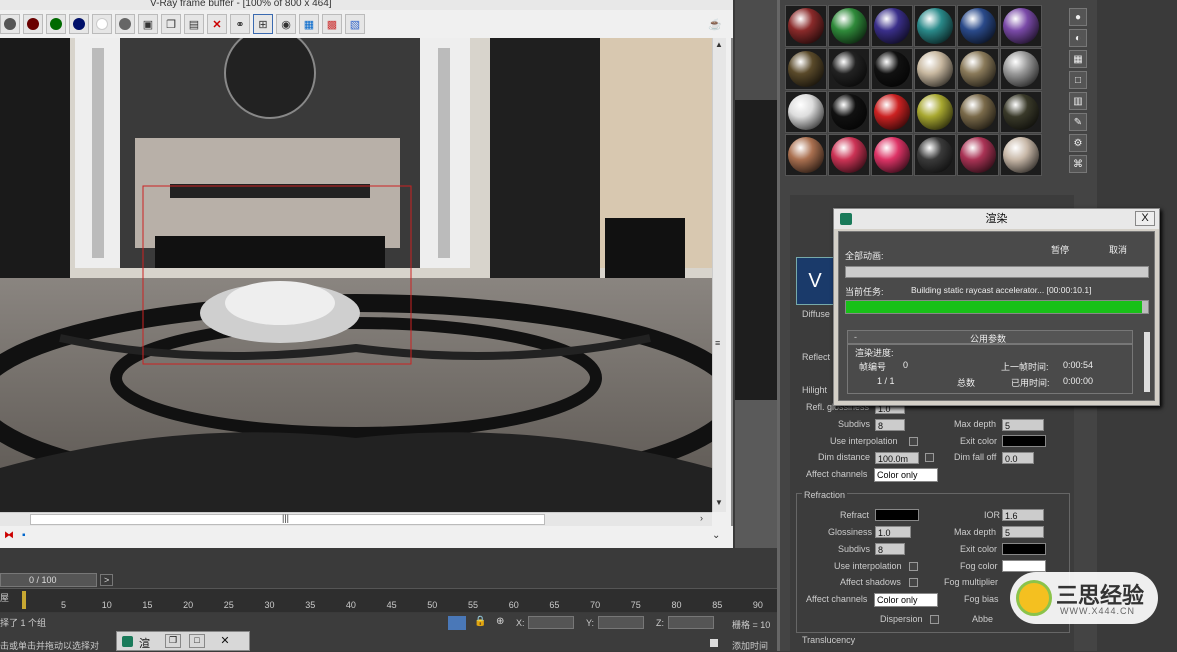 The width and height of the screenshot is (1177, 652). What do you see at coordinates (897, 515) in the screenshot?
I see `refract-swatch` at bounding box center [897, 515].